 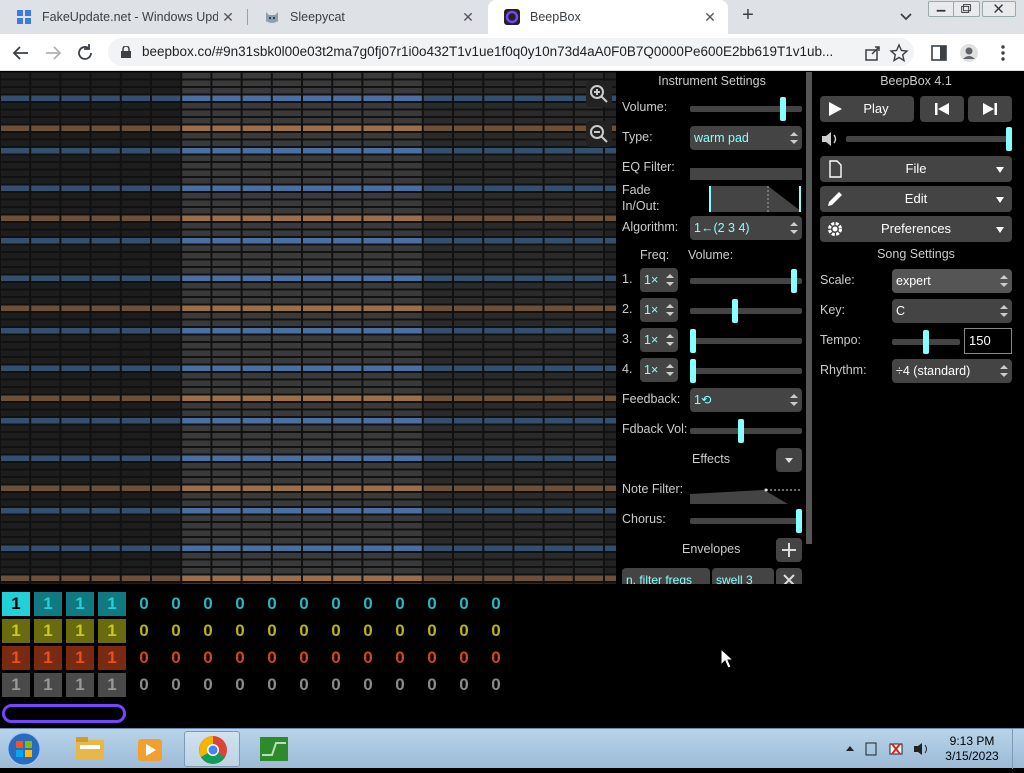 I want to click on loop-selector, so click(x=64, y=713).